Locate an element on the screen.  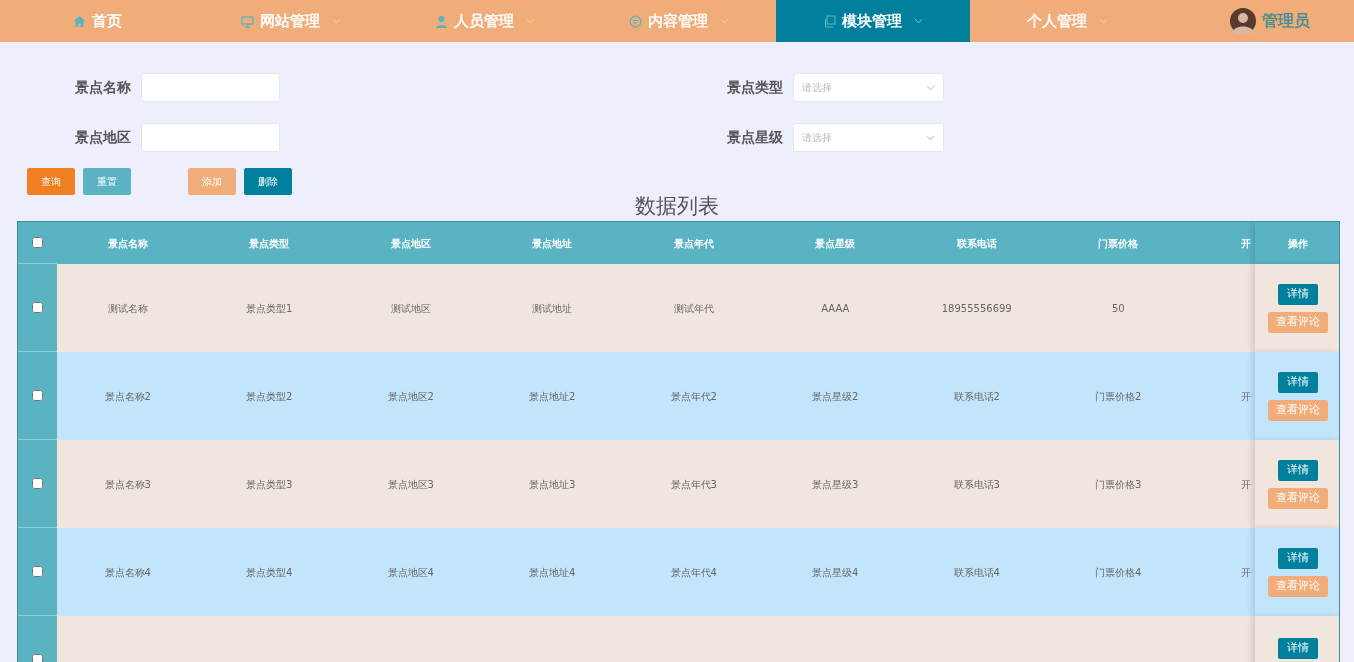
column-header: 景点地区 is located at coordinates (410, 243).